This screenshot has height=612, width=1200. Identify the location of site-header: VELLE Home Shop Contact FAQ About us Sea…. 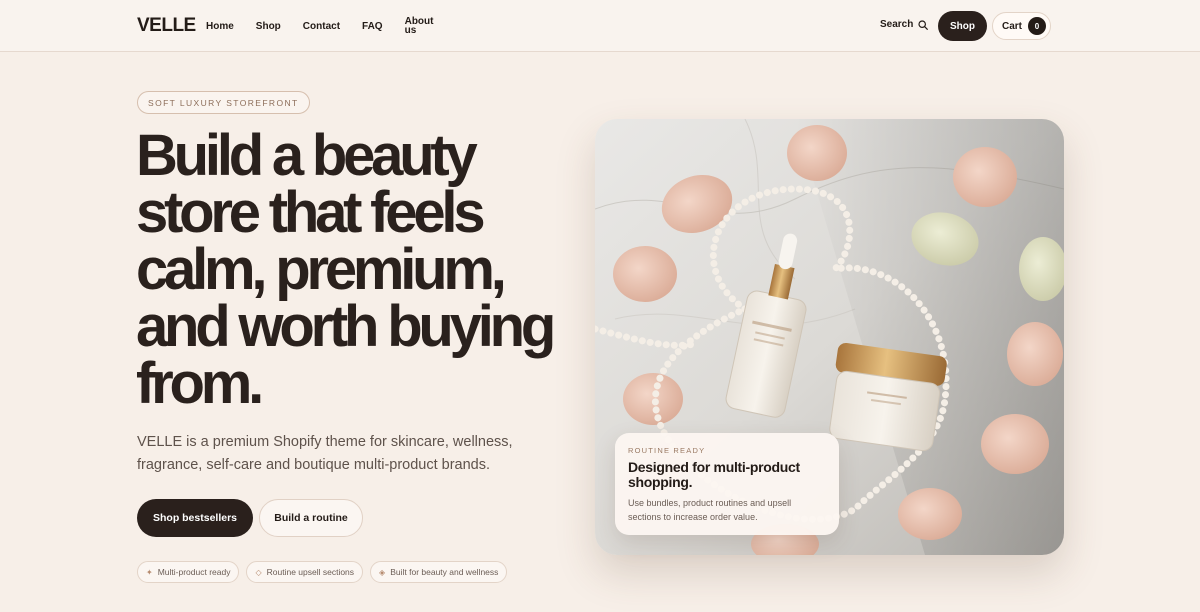
(600, 26).